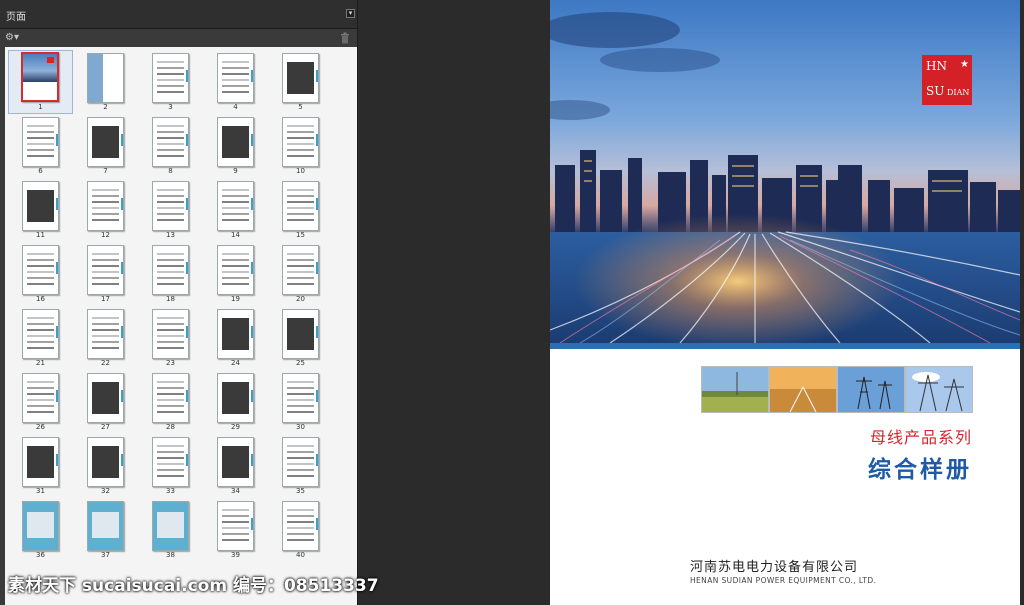 The width and height of the screenshot is (1024, 605). I want to click on trash-icon, so click(345, 38).